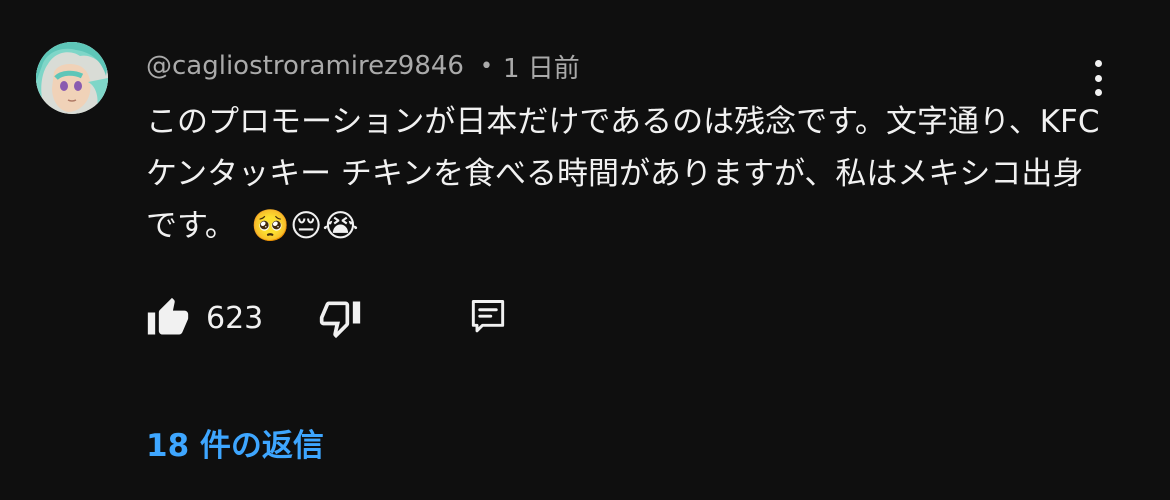  I want to click on comment-actions: 623, so click(328, 318).